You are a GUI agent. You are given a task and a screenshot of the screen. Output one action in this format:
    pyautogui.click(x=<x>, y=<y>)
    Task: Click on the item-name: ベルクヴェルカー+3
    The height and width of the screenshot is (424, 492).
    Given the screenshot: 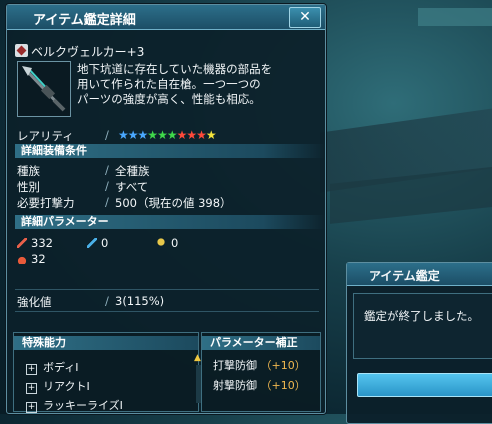 What is the action you would take?
    pyautogui.click(x=88, y=52)
    